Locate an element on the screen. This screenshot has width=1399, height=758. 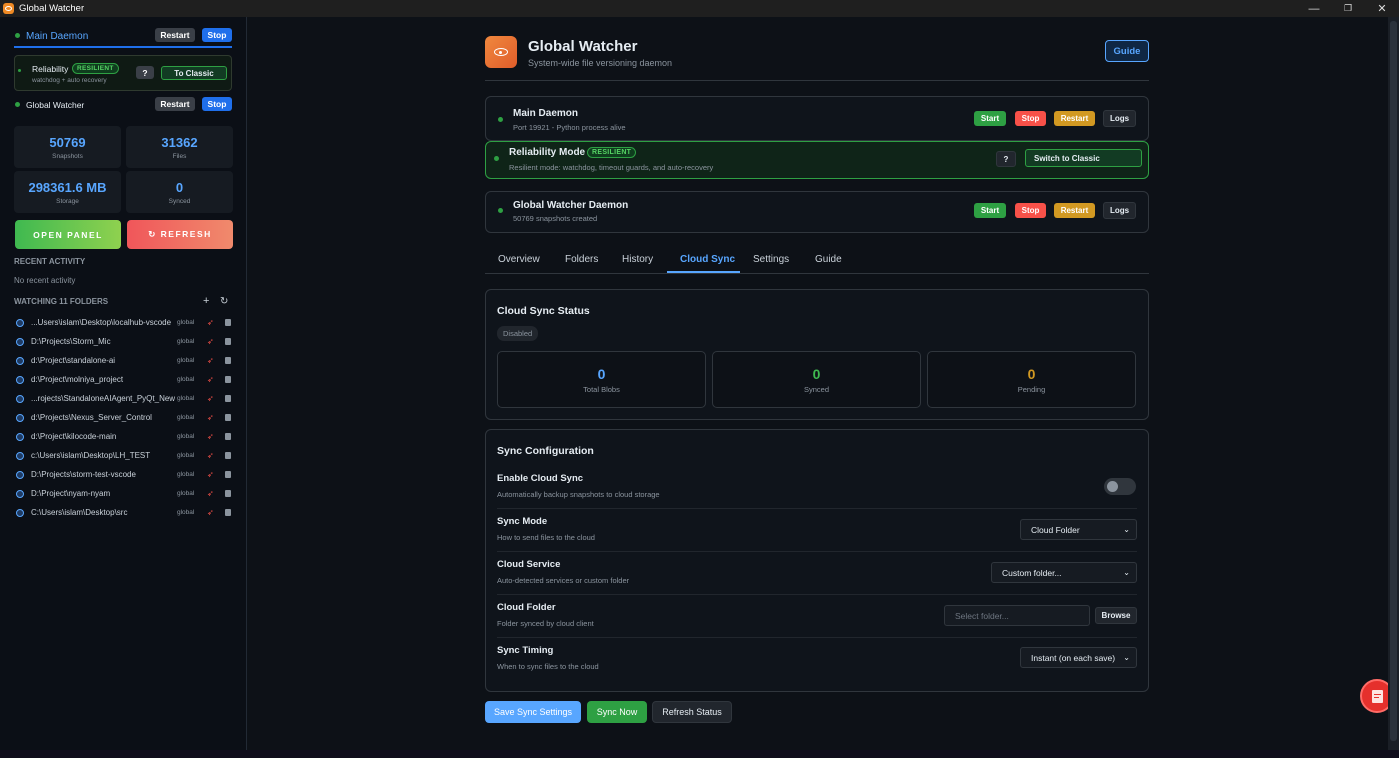
tab-guide: Guide is located at coordinates (828, 259).